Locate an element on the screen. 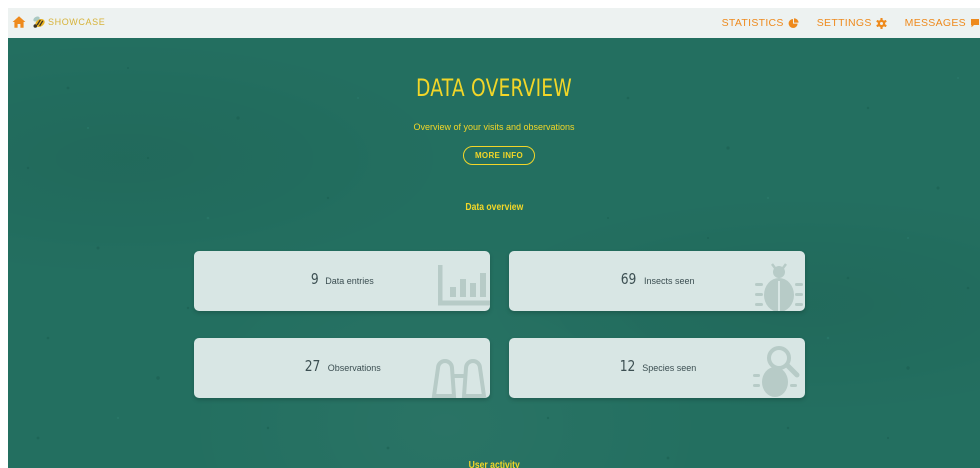  nav-settings-label: SETTINGS is located at coordinates (844, 23).